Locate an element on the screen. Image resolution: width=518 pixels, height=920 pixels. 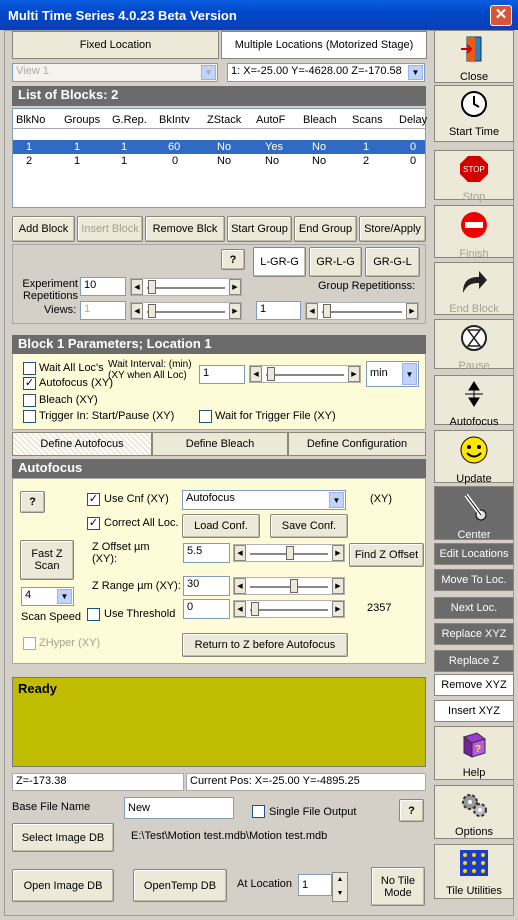
window-close-button: ✕ is located at coordinates (501, 15).